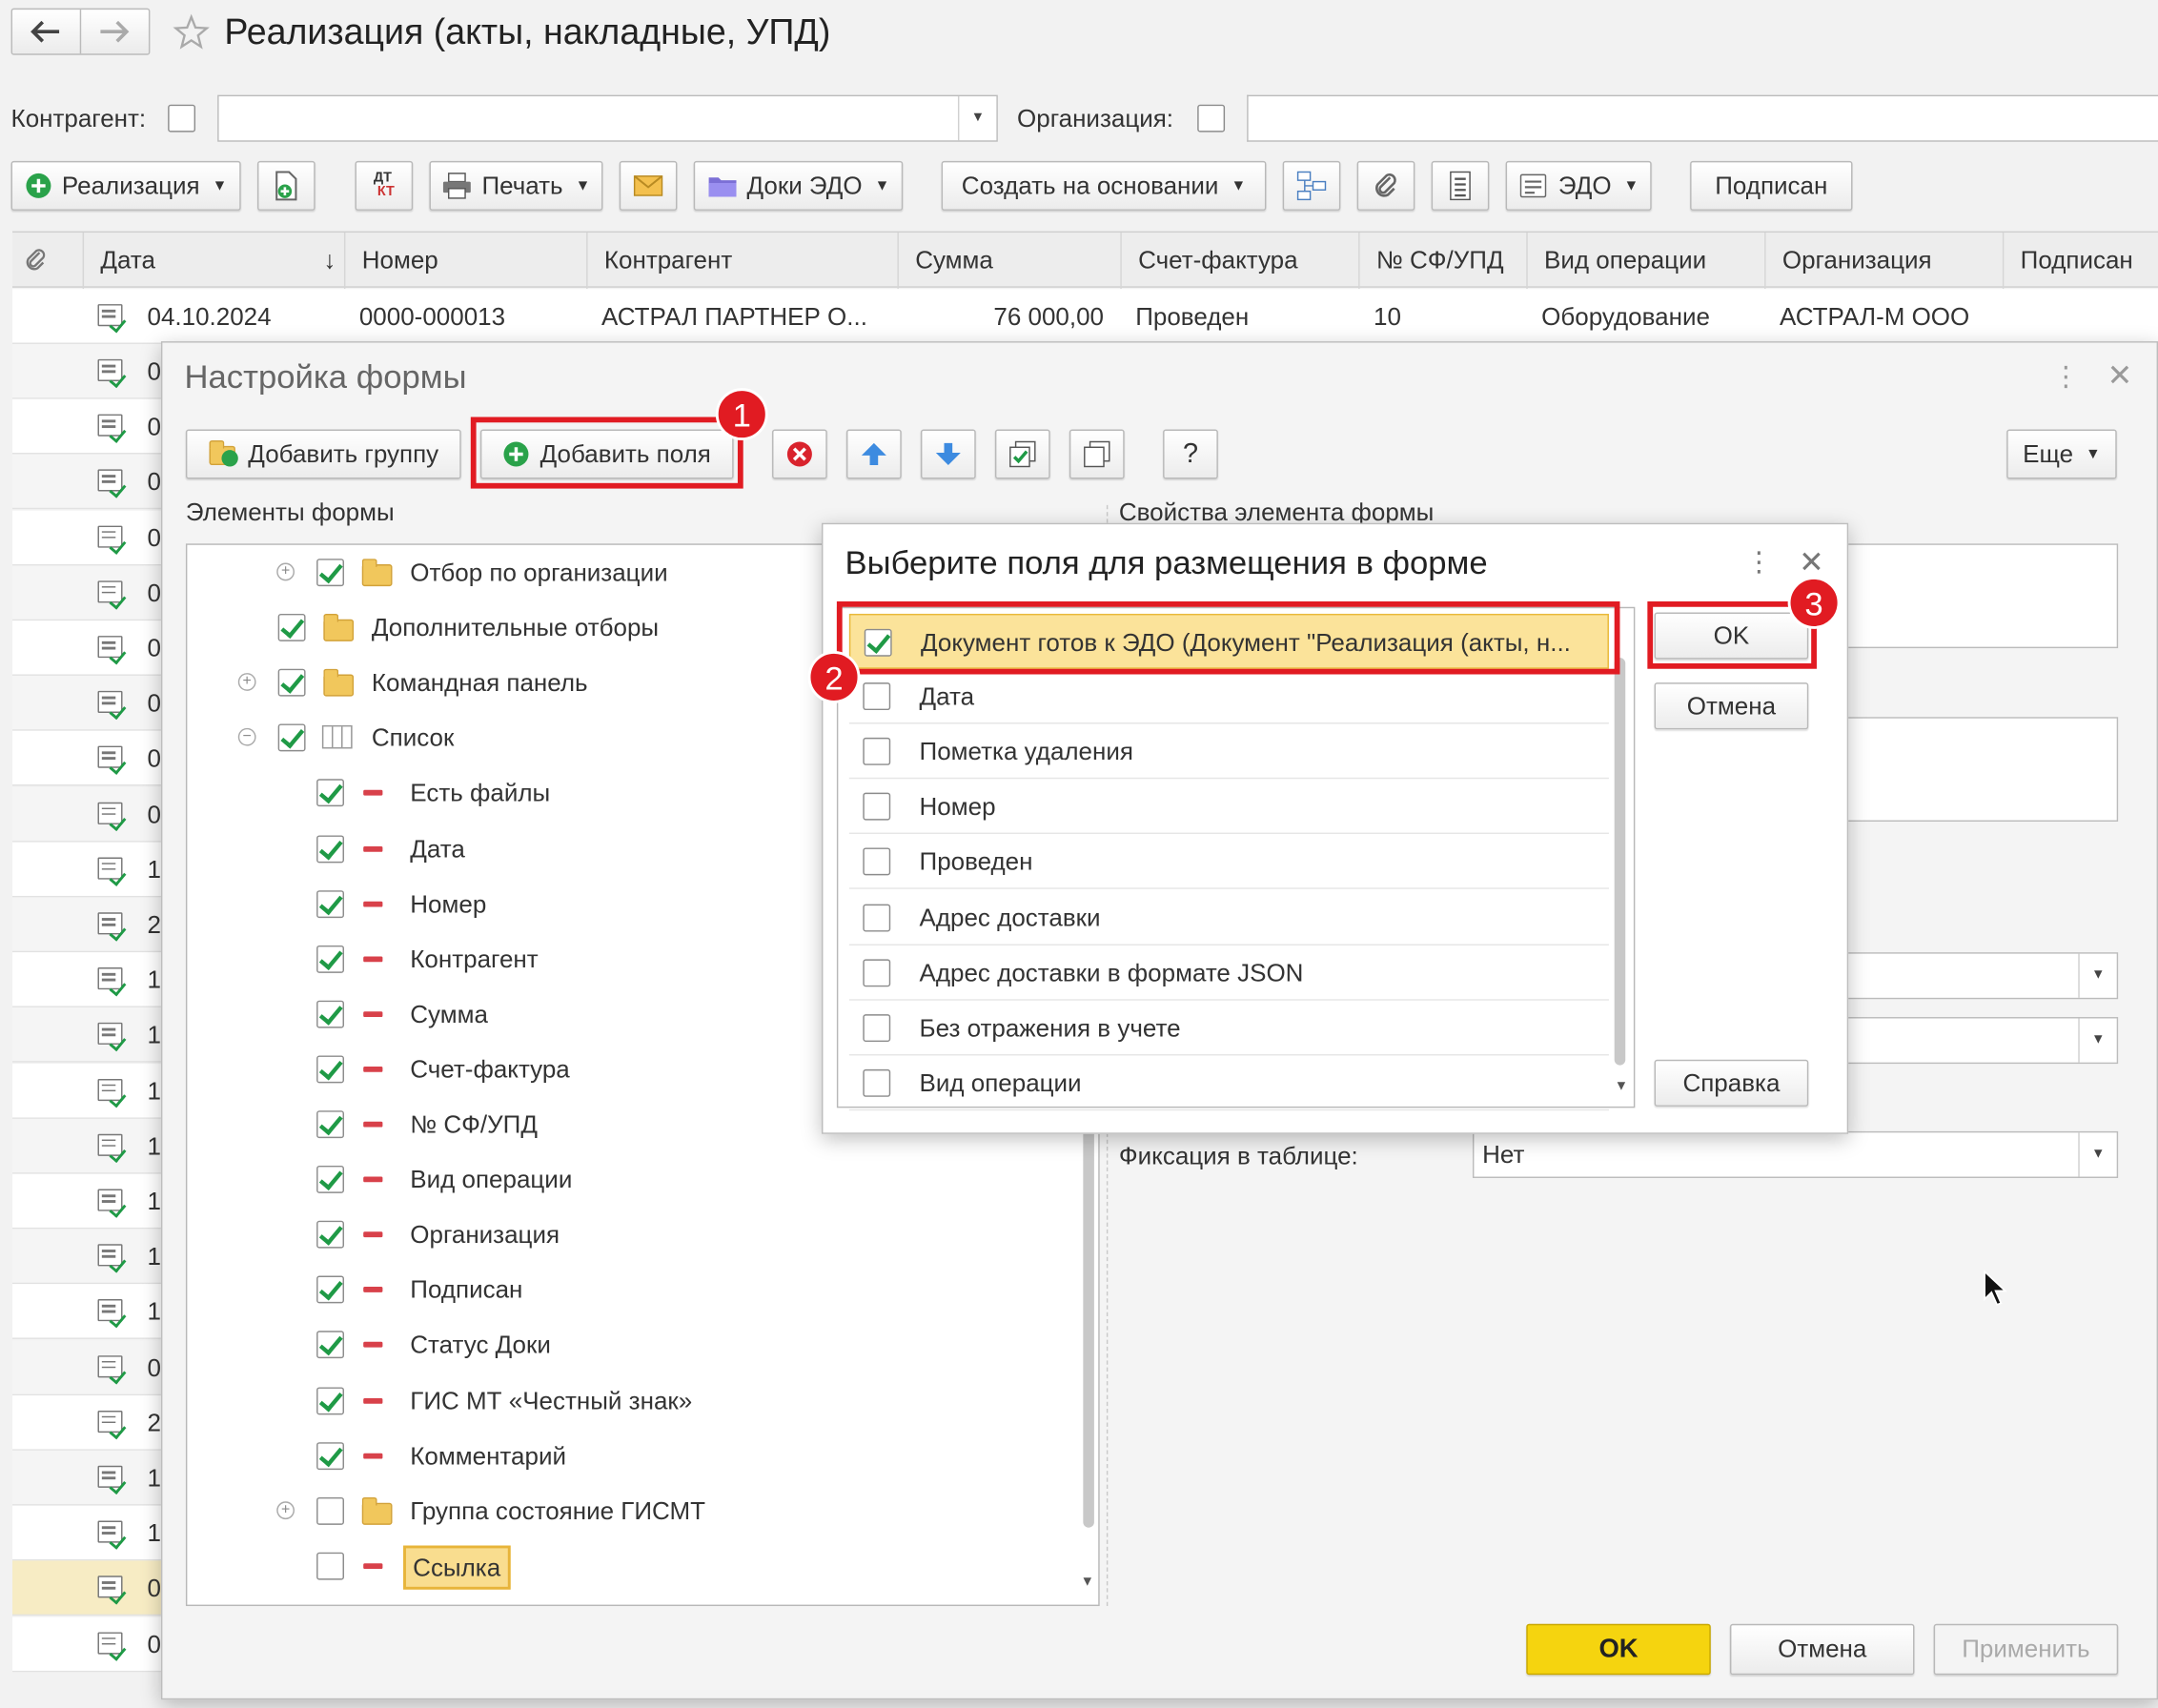  I want to click on move-up-button, so click(874, 454).